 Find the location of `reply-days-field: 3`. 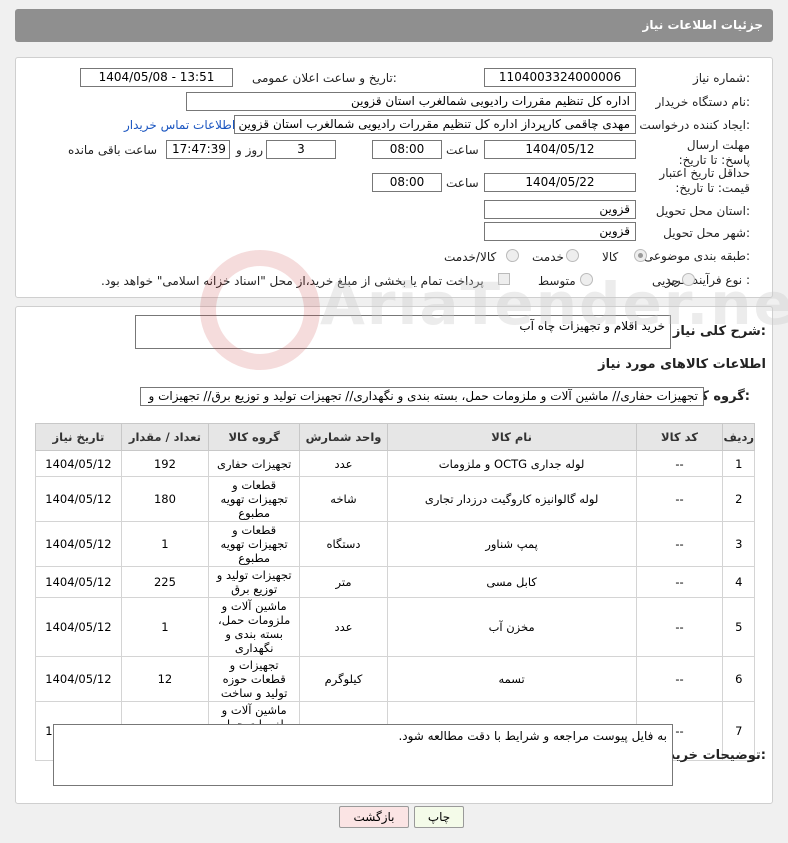

reply-days-field: 3 is located at coordinates (301, 149).